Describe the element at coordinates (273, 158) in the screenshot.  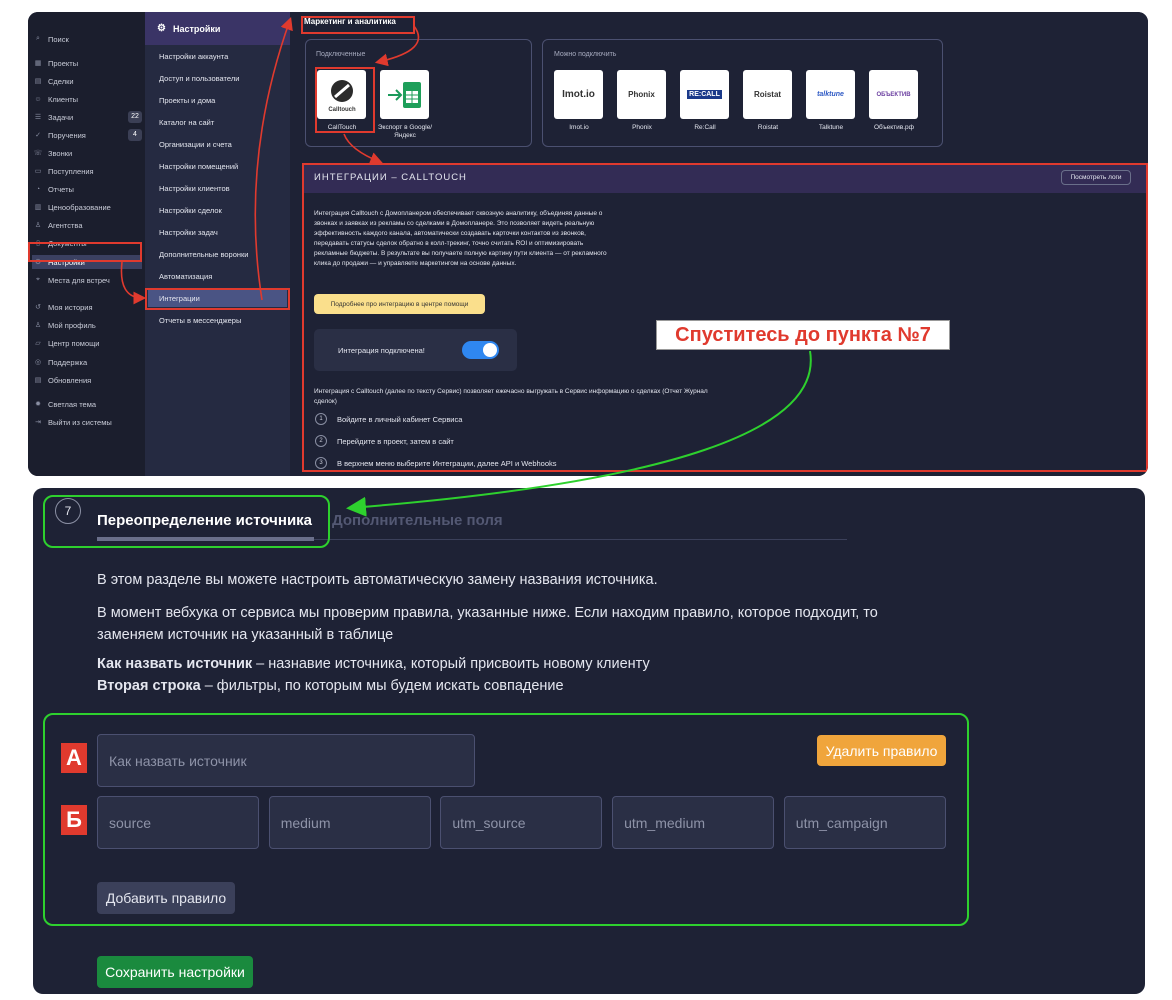
I see `arrow-integrations-to-marketing` at that location.